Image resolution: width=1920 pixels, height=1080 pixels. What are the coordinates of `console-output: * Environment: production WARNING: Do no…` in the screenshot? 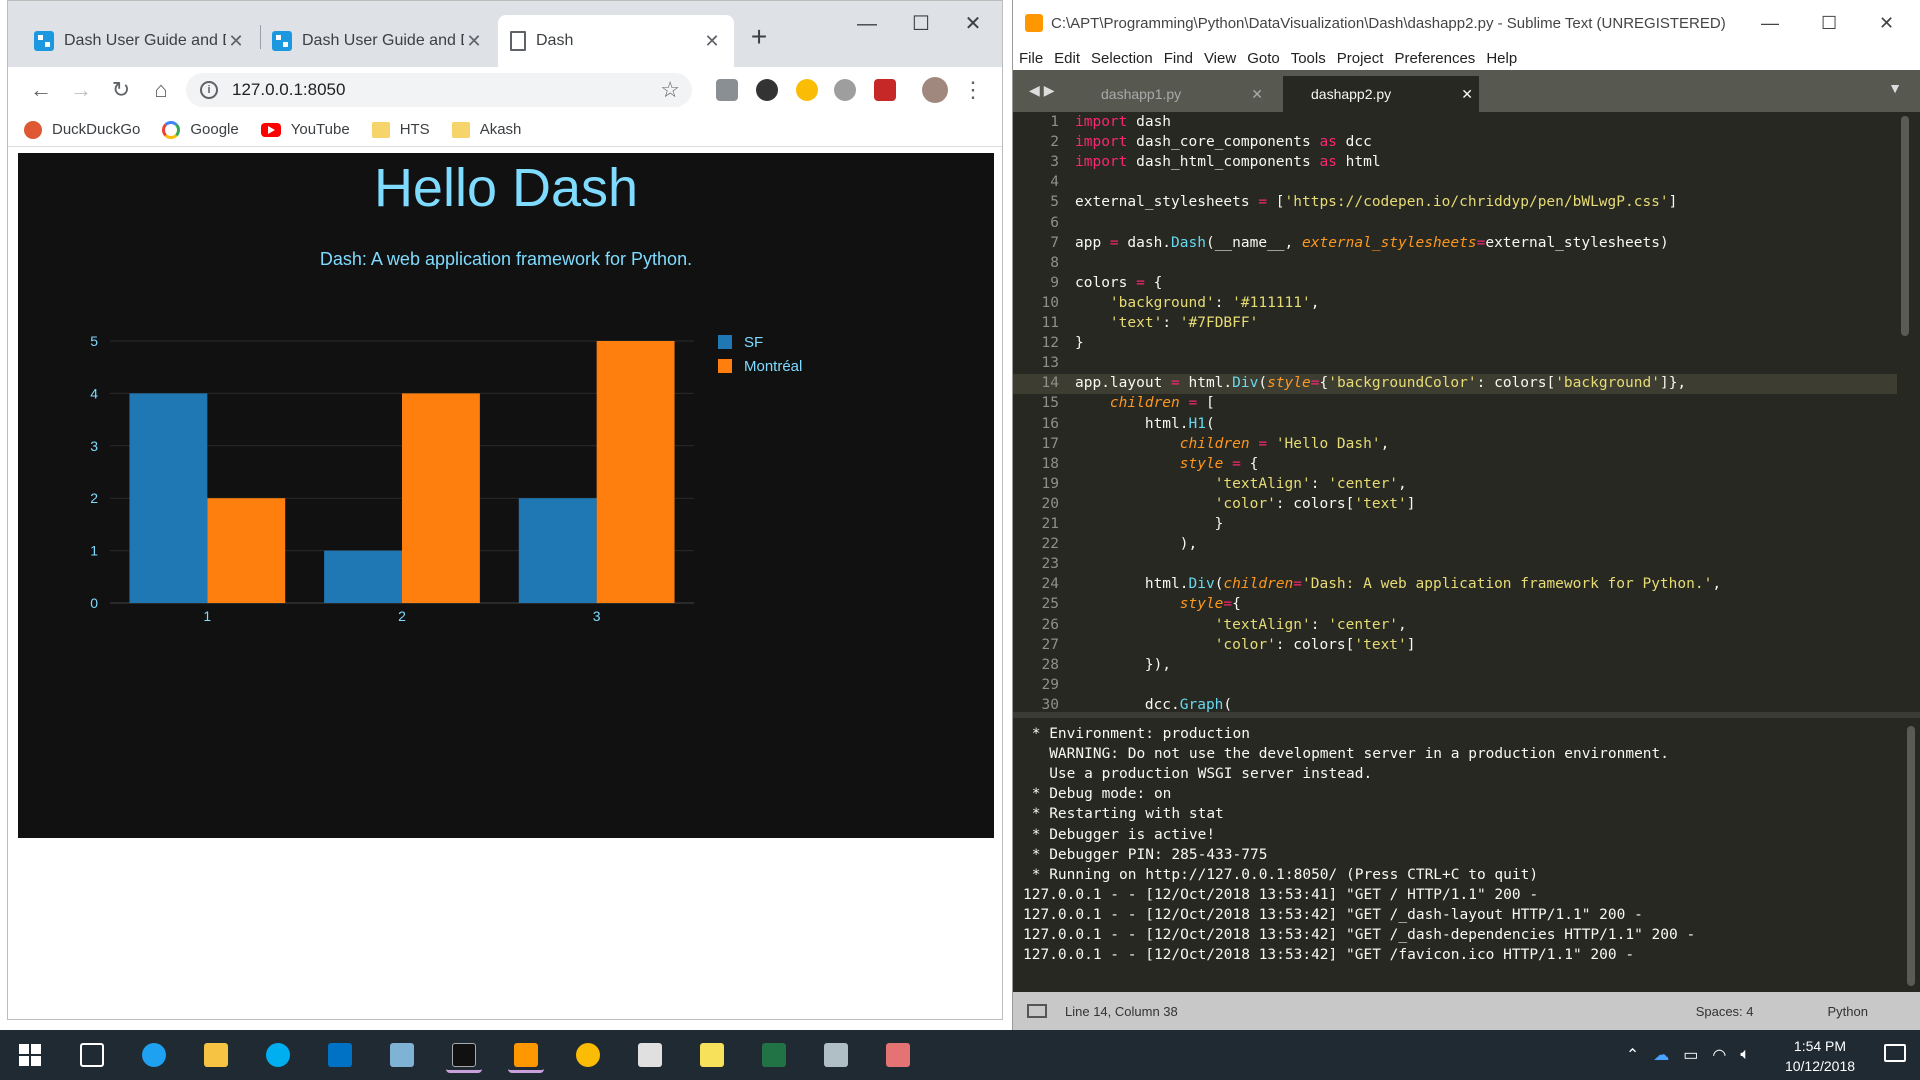 It's located at (1466, 852).